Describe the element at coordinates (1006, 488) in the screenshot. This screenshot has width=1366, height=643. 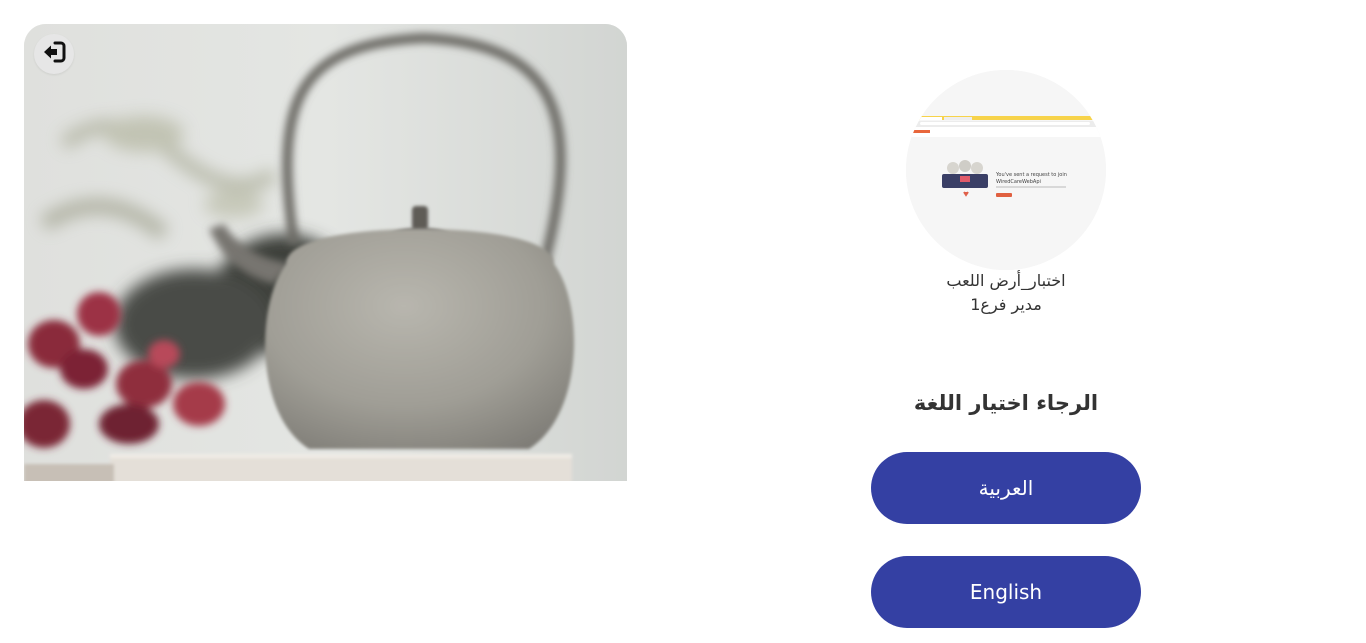
I see `arabic-language-button: العربية` at that location.